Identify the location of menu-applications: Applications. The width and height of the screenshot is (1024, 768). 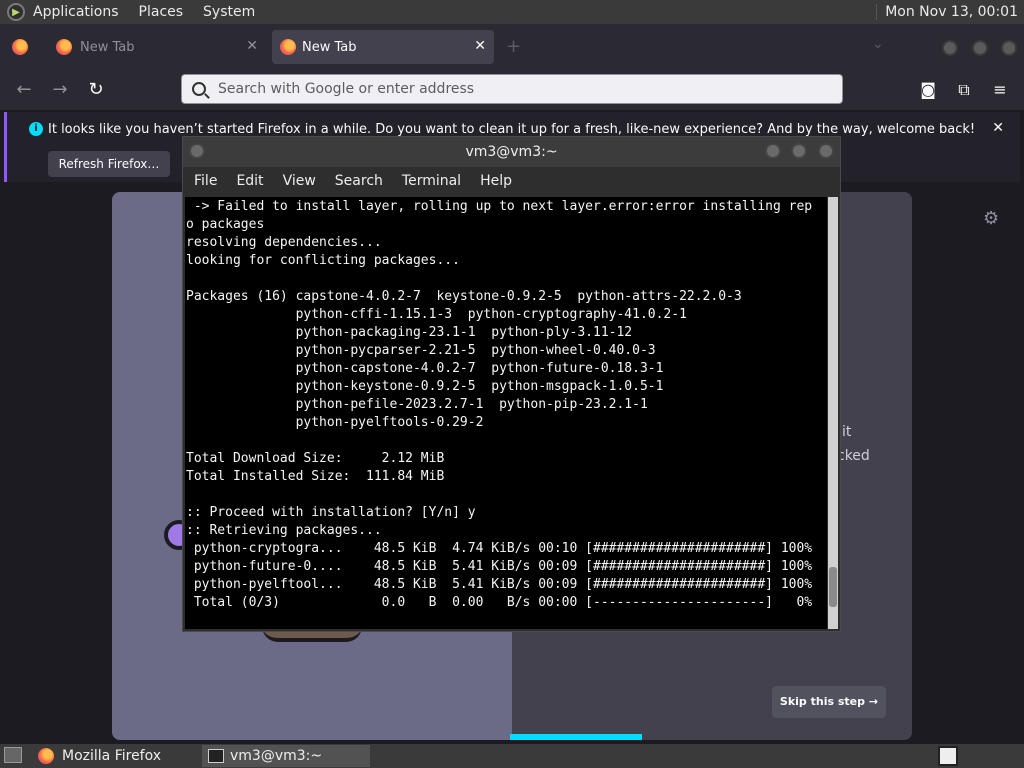
(76, 12).